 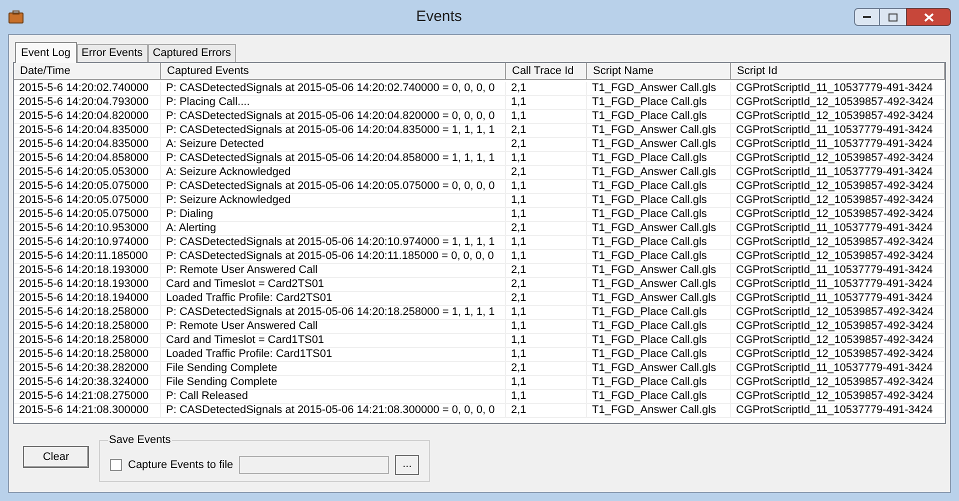 What do you see at coordinates (333, 228) in the screenshot?
I see `table-cell: A: Alerting` at bounding box center [333, 228].